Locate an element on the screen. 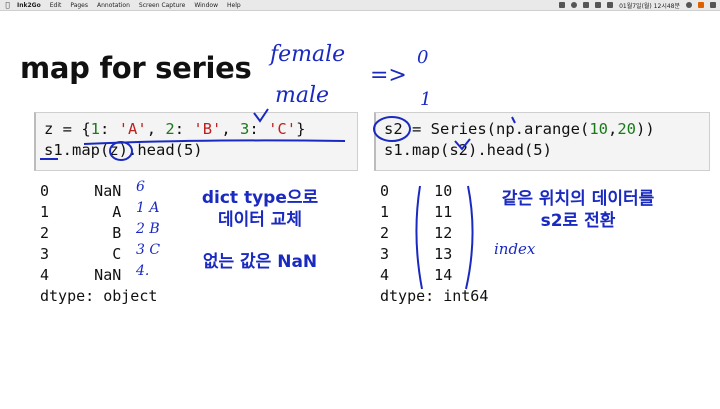  handwriting-index: index is located at coordinates (515, 249).